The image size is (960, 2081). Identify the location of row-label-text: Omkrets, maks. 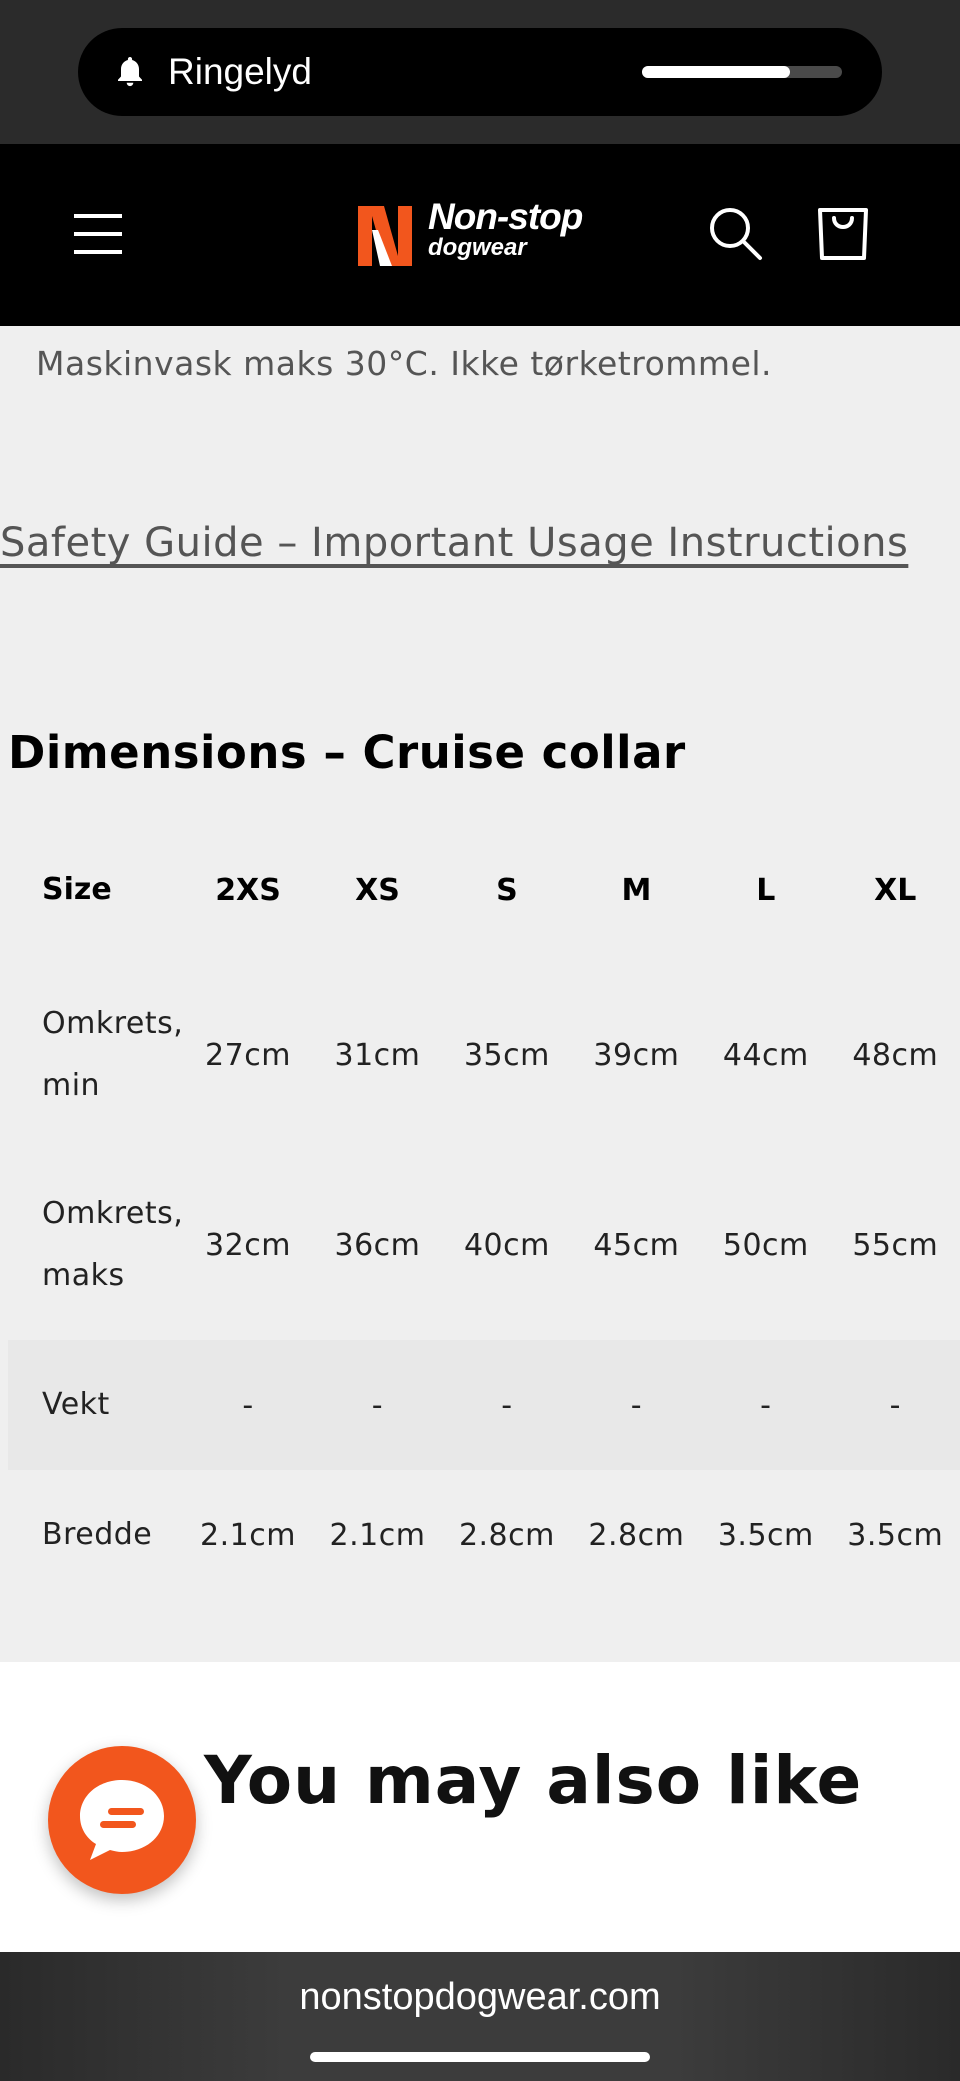
(113, 1244).